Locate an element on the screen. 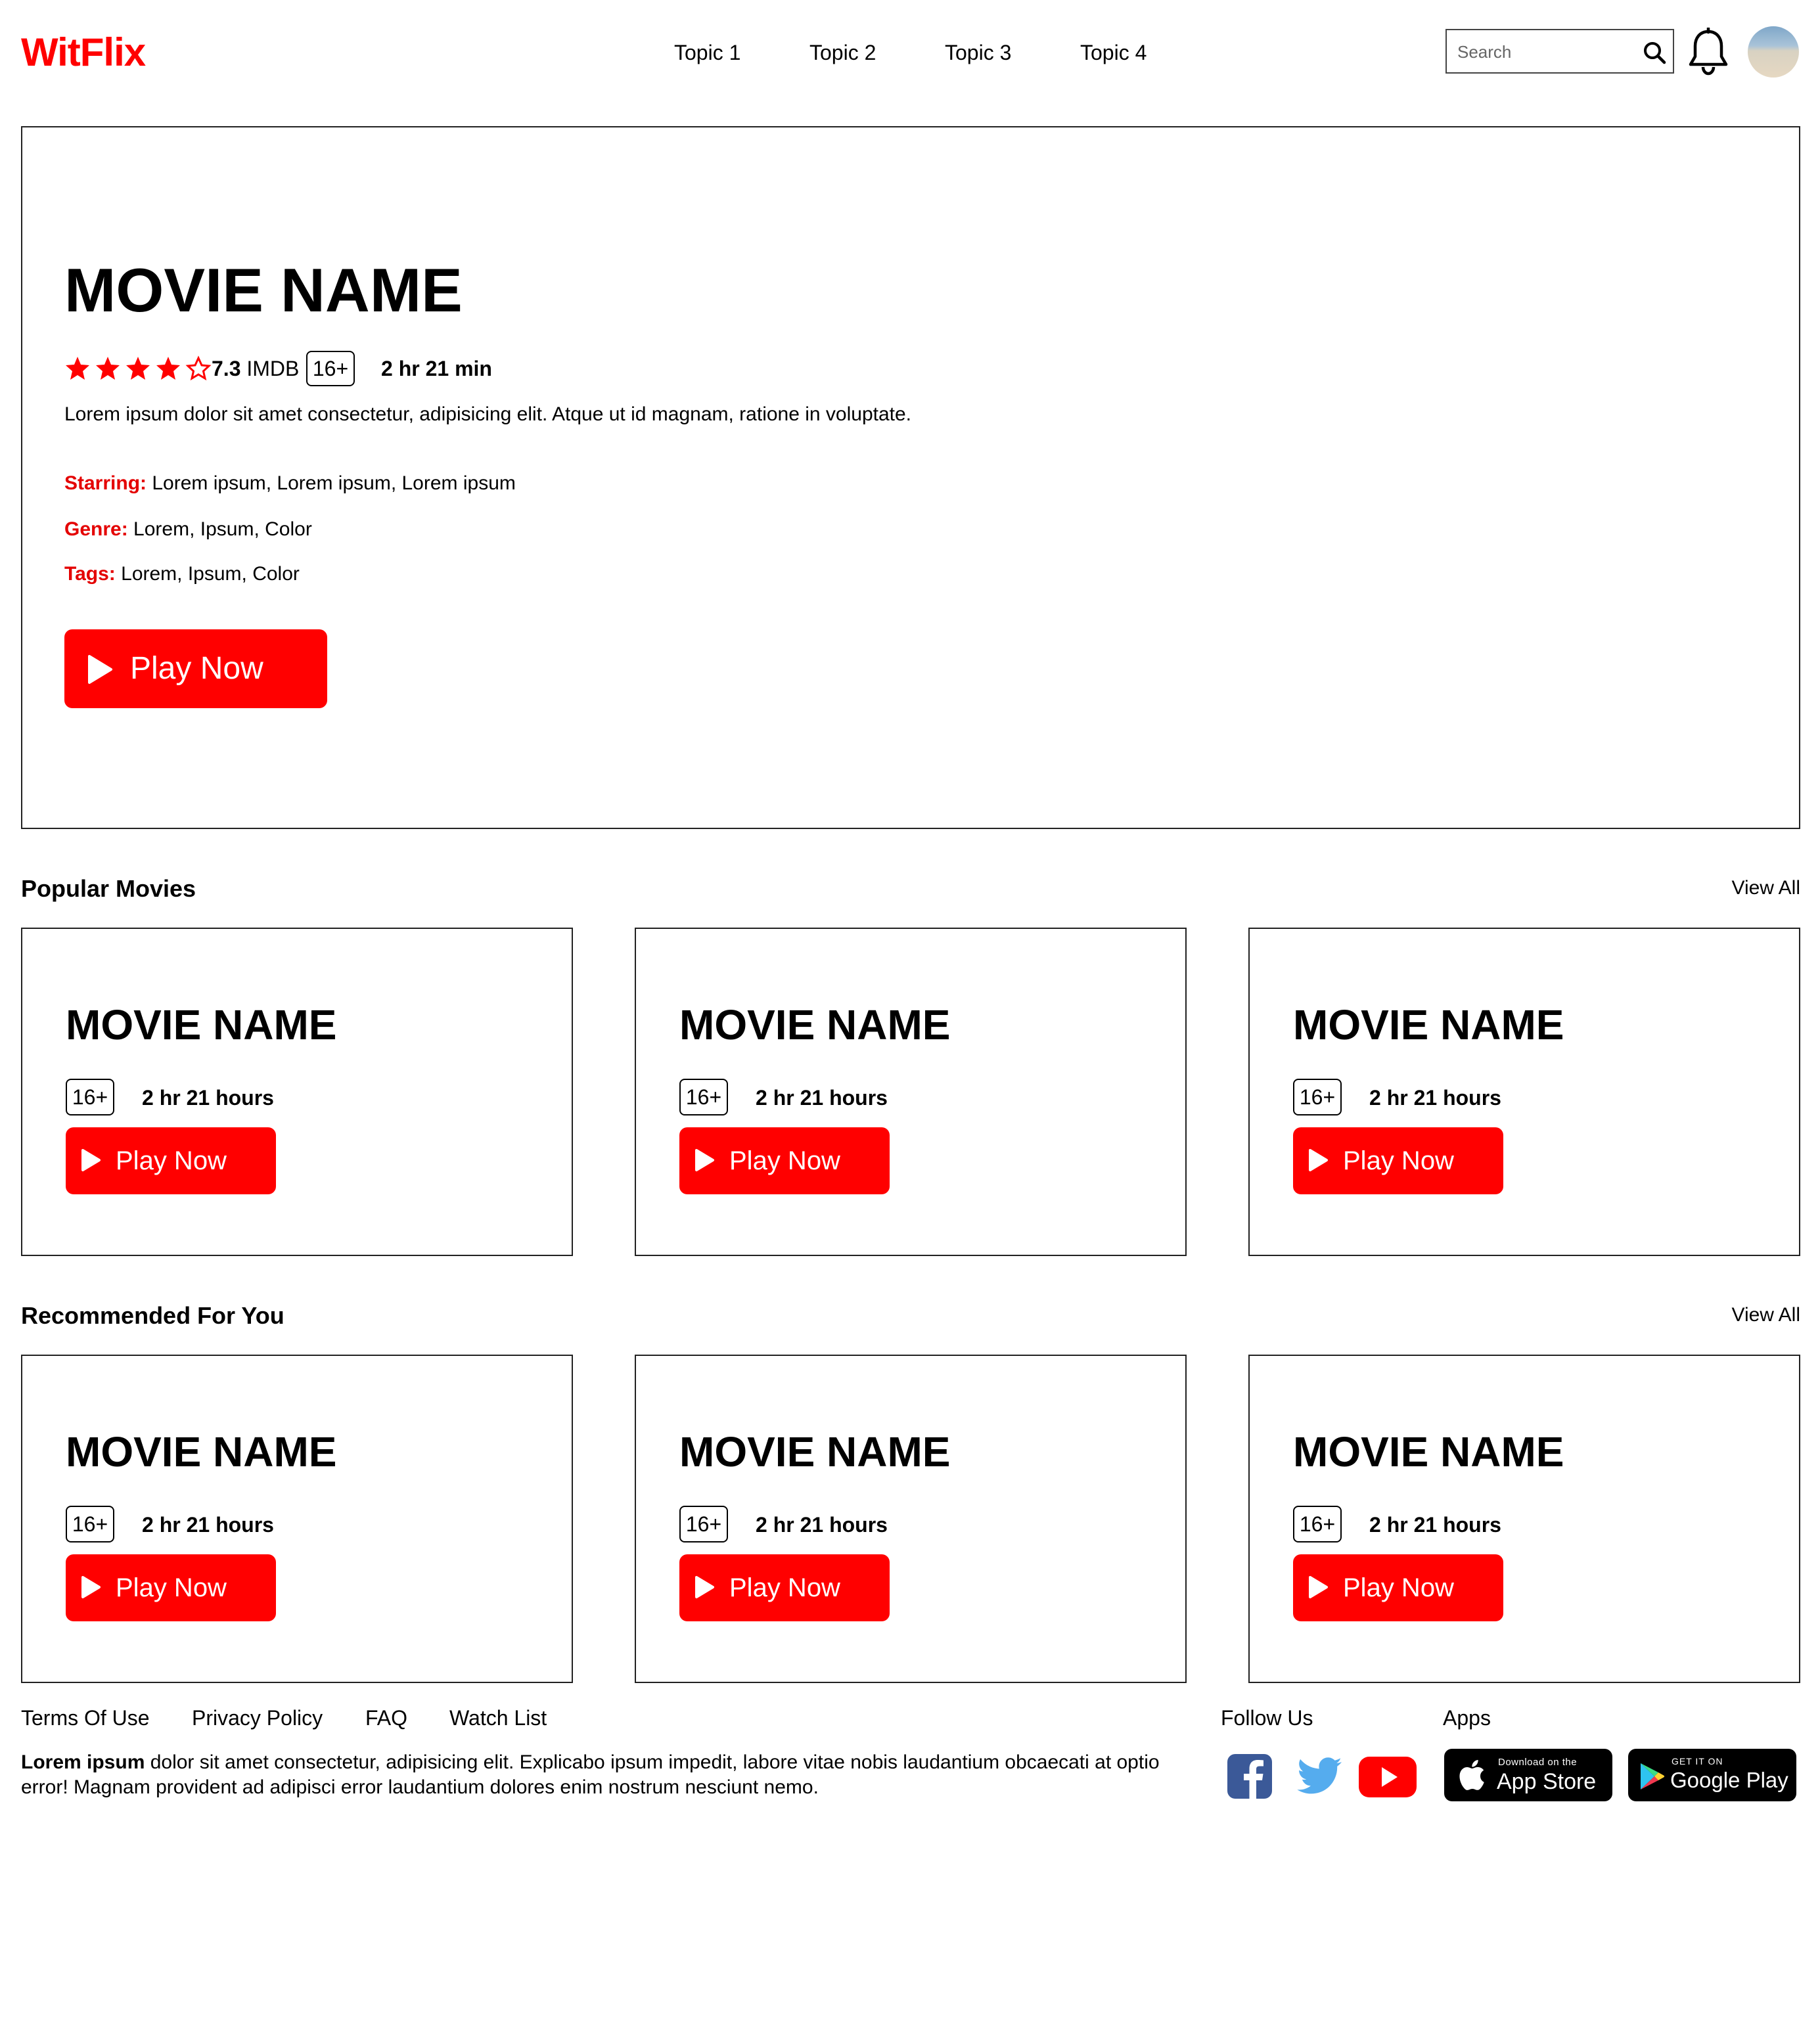 This screenshot has width=1820, height=2026. tags-line: Tags: Lorem, Ipsum, Color is located at coordinates (182, 574).